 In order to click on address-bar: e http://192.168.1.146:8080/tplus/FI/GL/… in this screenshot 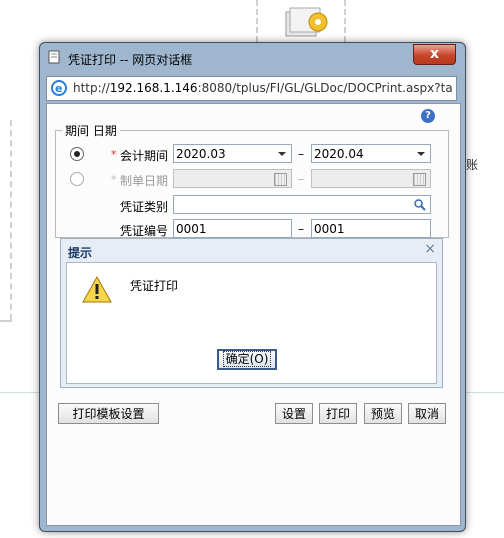, I will do `click(251, 88)`.